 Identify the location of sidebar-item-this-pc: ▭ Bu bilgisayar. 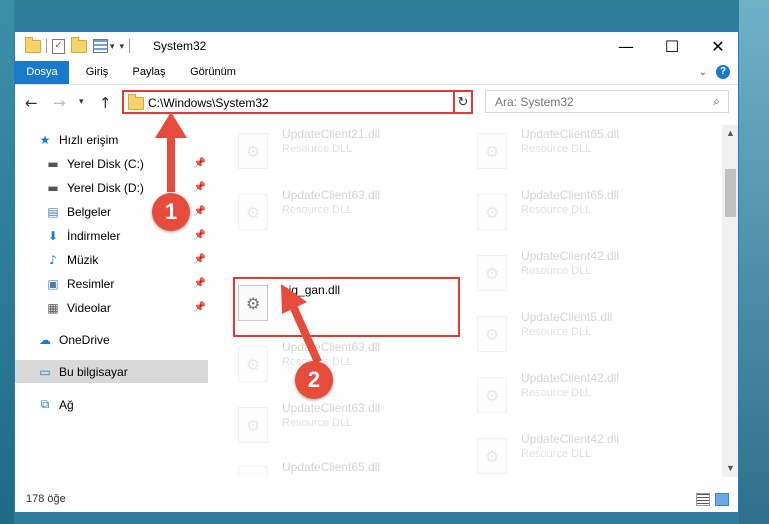
(111, 371).